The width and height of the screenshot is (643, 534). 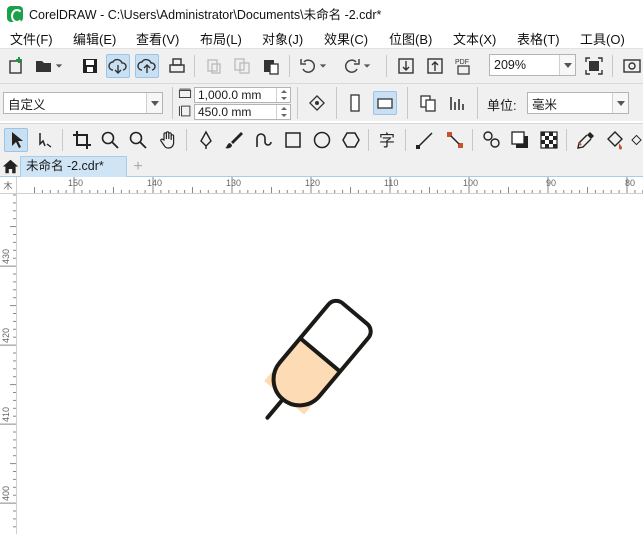 I want to click on shape-tool-icon, so click(x=45, y=140).